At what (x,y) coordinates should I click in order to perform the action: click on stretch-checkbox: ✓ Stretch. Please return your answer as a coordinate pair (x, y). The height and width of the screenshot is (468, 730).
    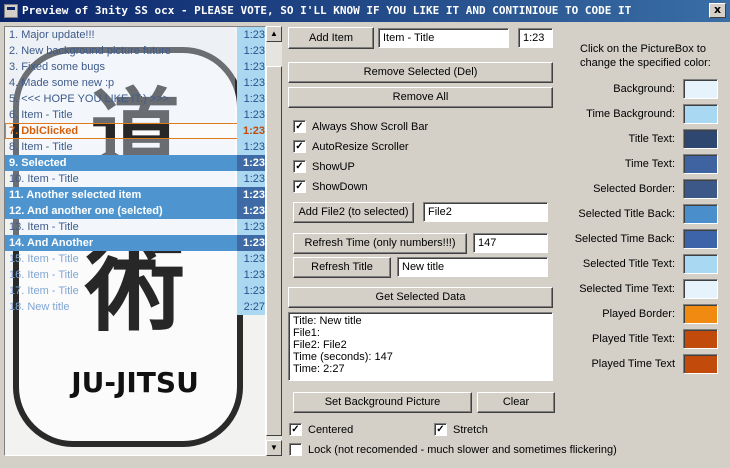
    Looking at the image, I should click on (461, 430).